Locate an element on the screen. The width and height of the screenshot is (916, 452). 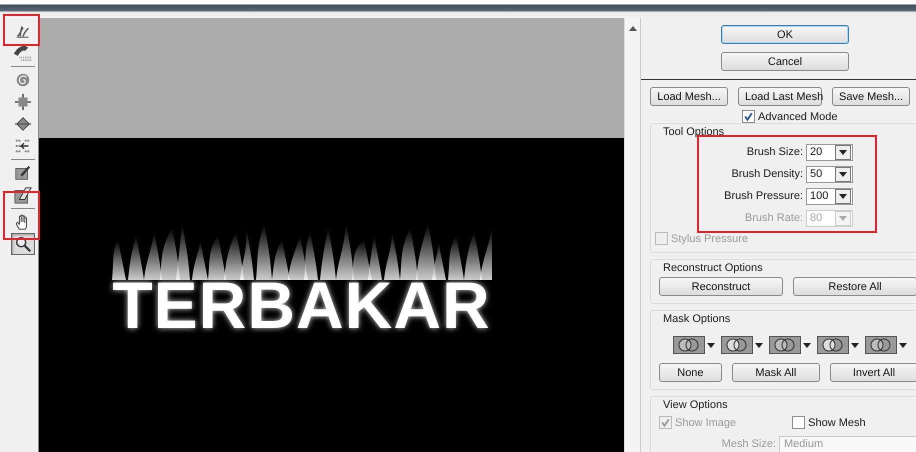
brush-icon is located at coordinates (23, 53).